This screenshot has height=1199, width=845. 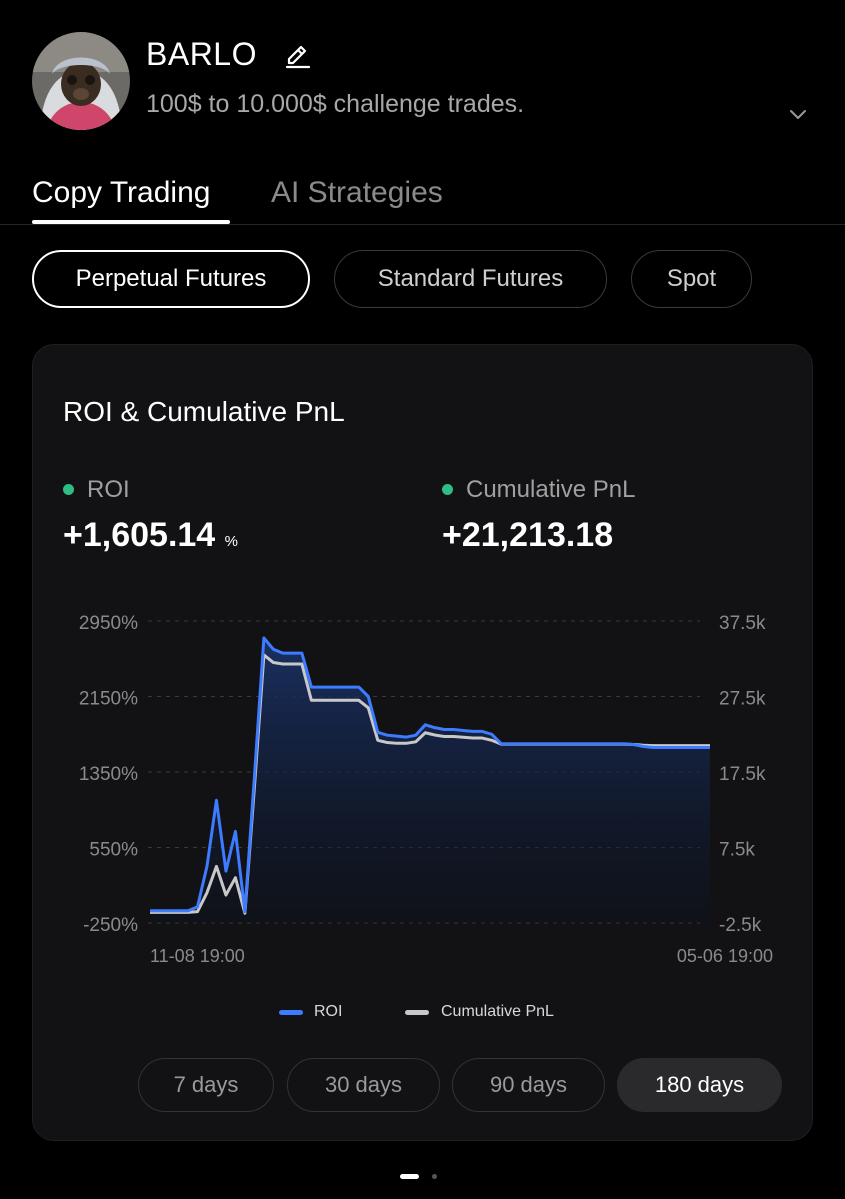 What do you see at coordinates (409, 1176) in the screenshot?
I see `pager-dot-active` at bounding box center [409, 1176].